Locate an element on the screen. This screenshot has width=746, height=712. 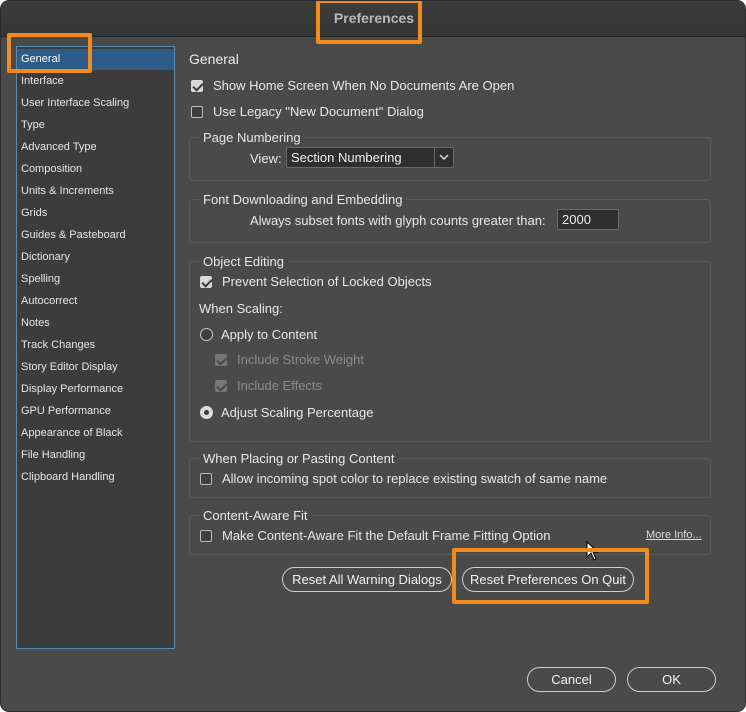
adjust-scaling-label: Adjust Scaling Percentage is located at coordinates (297, 412).